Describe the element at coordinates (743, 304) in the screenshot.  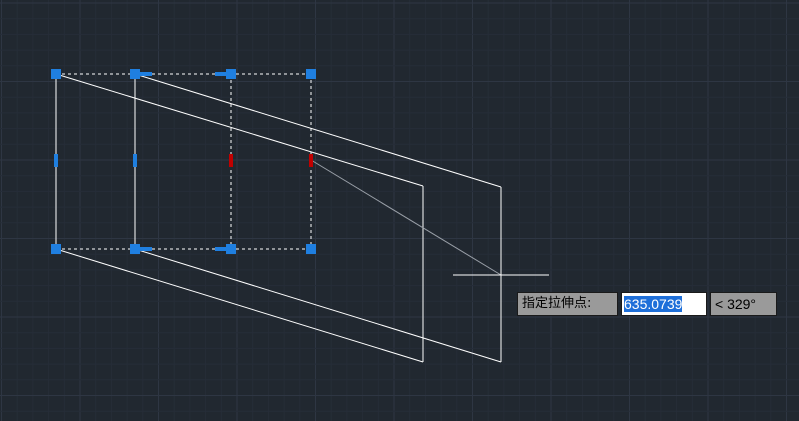
I see `angle-input: < 329°` at that location.